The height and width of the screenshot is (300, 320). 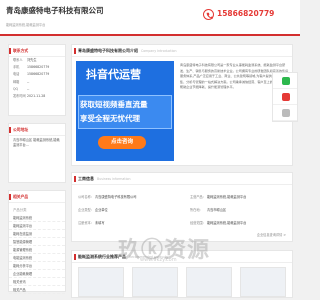 What do you see at coordinates (217, 210) in the screenshot?
I see `business-value: 青岛市崂山区` at bounding box center [217, 210].